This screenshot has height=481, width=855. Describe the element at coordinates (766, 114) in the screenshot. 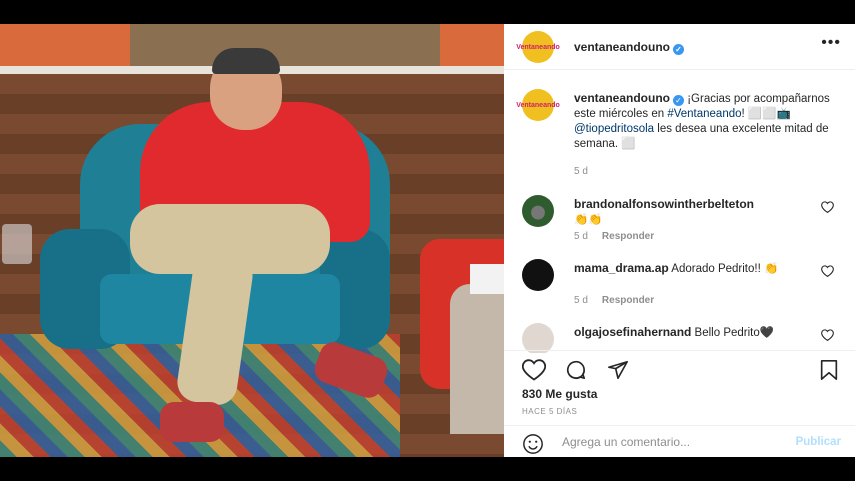

I see `caption-text-part: ! ⬜⬜📺` at that location.